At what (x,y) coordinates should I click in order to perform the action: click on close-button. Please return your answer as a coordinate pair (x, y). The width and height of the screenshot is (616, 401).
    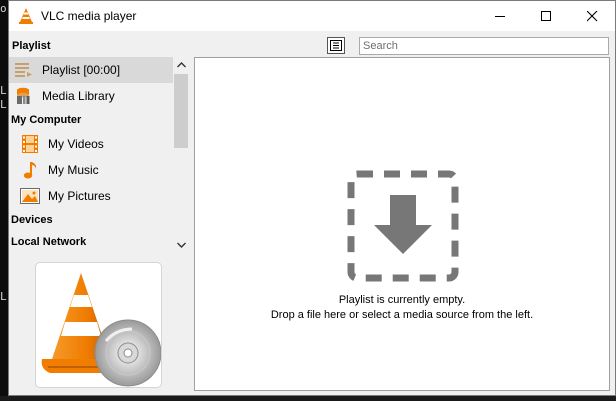
    Looking at the image, I should click on (592, 16).